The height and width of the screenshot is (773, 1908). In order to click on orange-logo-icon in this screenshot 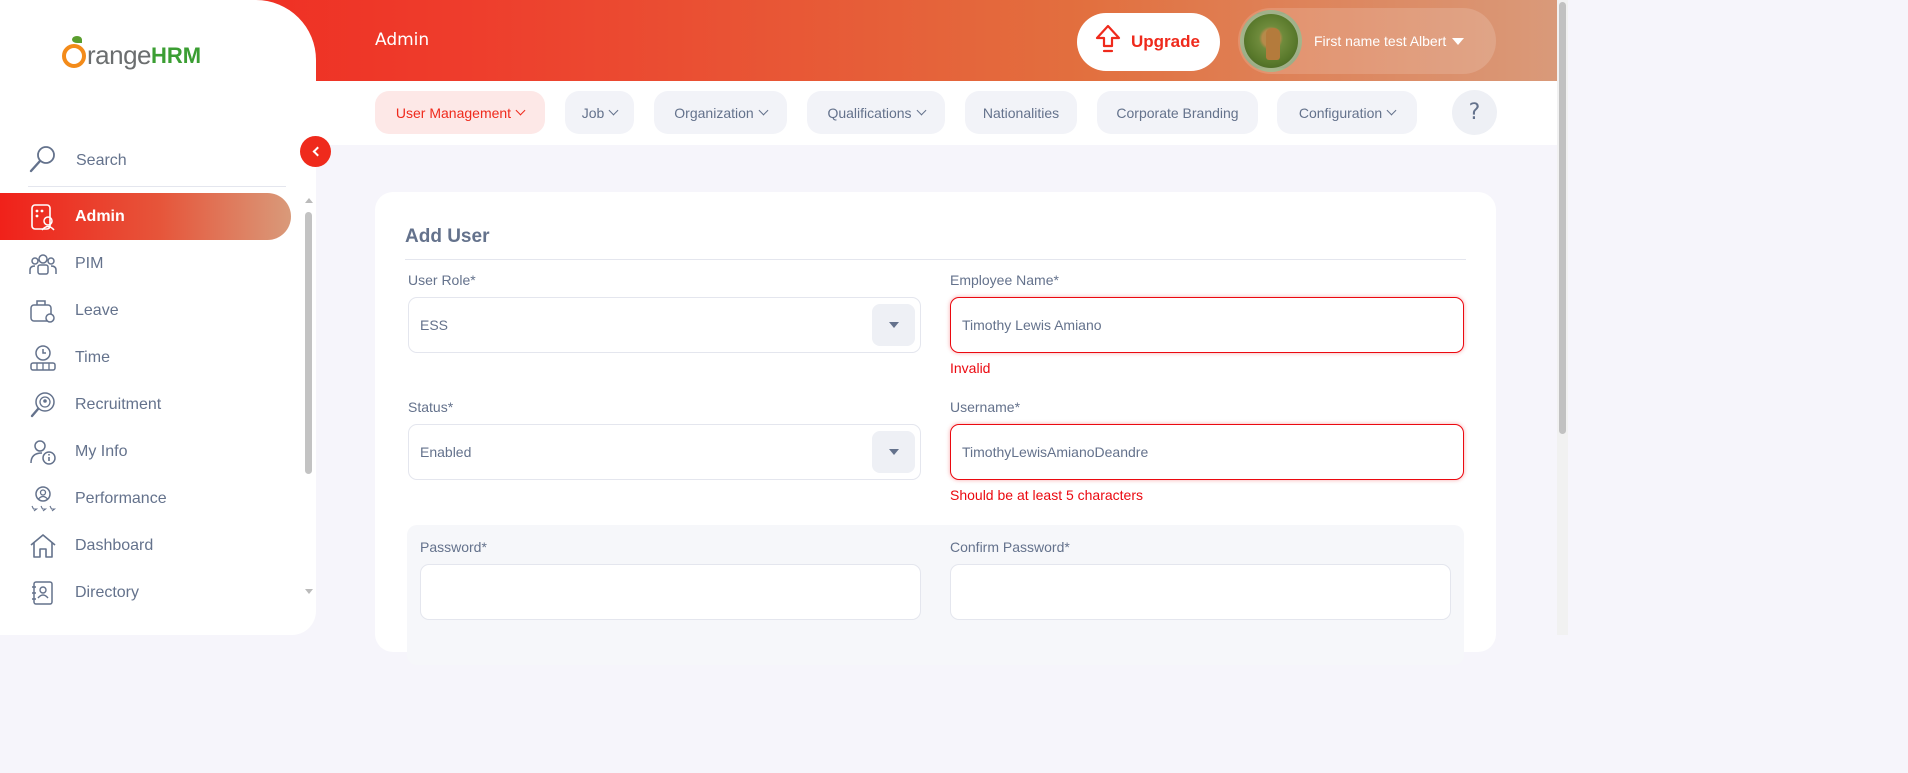, I will do `click(74, 51)`.